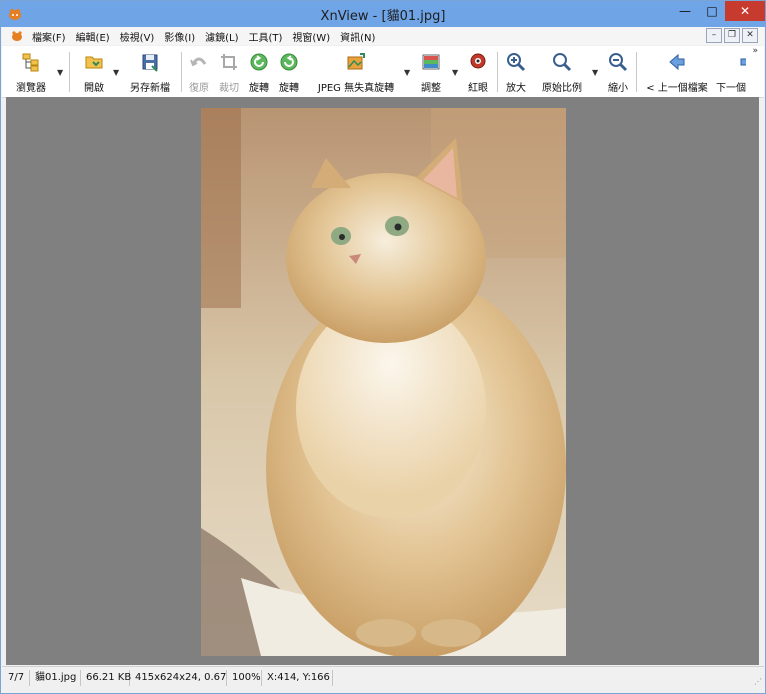 This screenshot has height=694, width=766. I want to click on jpeg-dropdown-arrow-icon: ▼, so click(407, 72).